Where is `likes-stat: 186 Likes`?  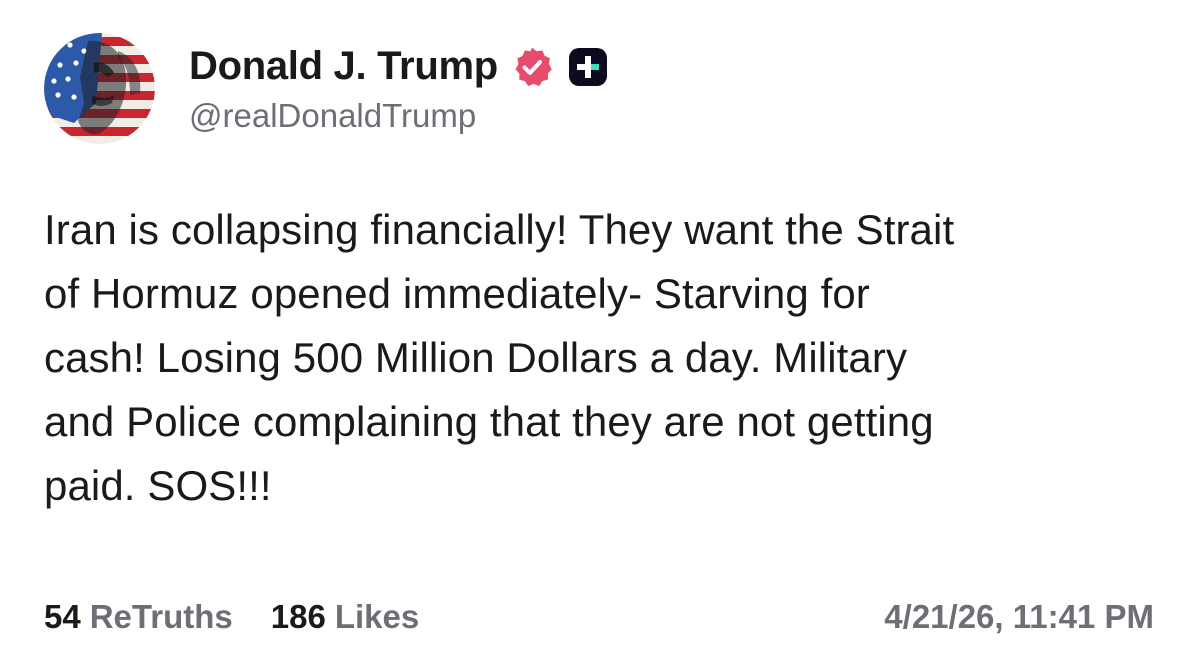
likes-stat: 186 Likes is located at coordinates (345, 617).